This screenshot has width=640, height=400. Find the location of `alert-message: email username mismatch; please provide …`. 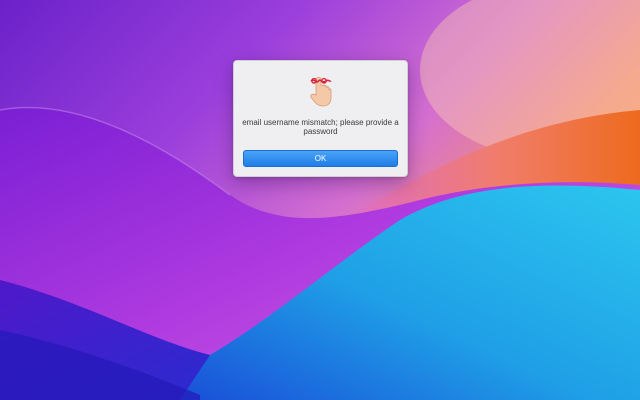

alert-message: email username mismatch; please provide … is located at coordinates (320, 127).